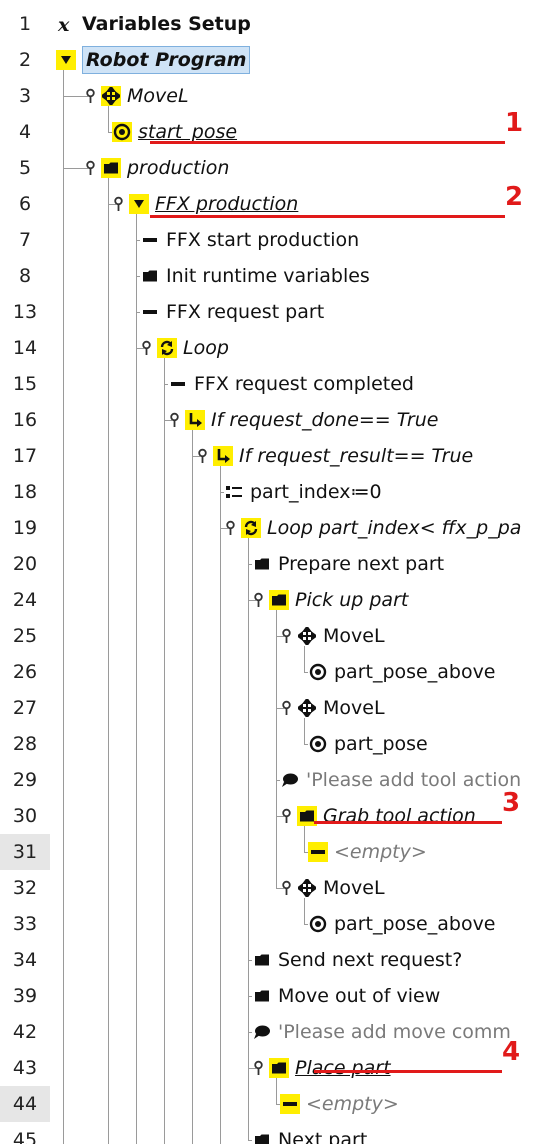  What do you see at coordinates (270, 132) in the screenshot?
I see `tree-row: 4 start_pose` at bounding box center [270, 132].